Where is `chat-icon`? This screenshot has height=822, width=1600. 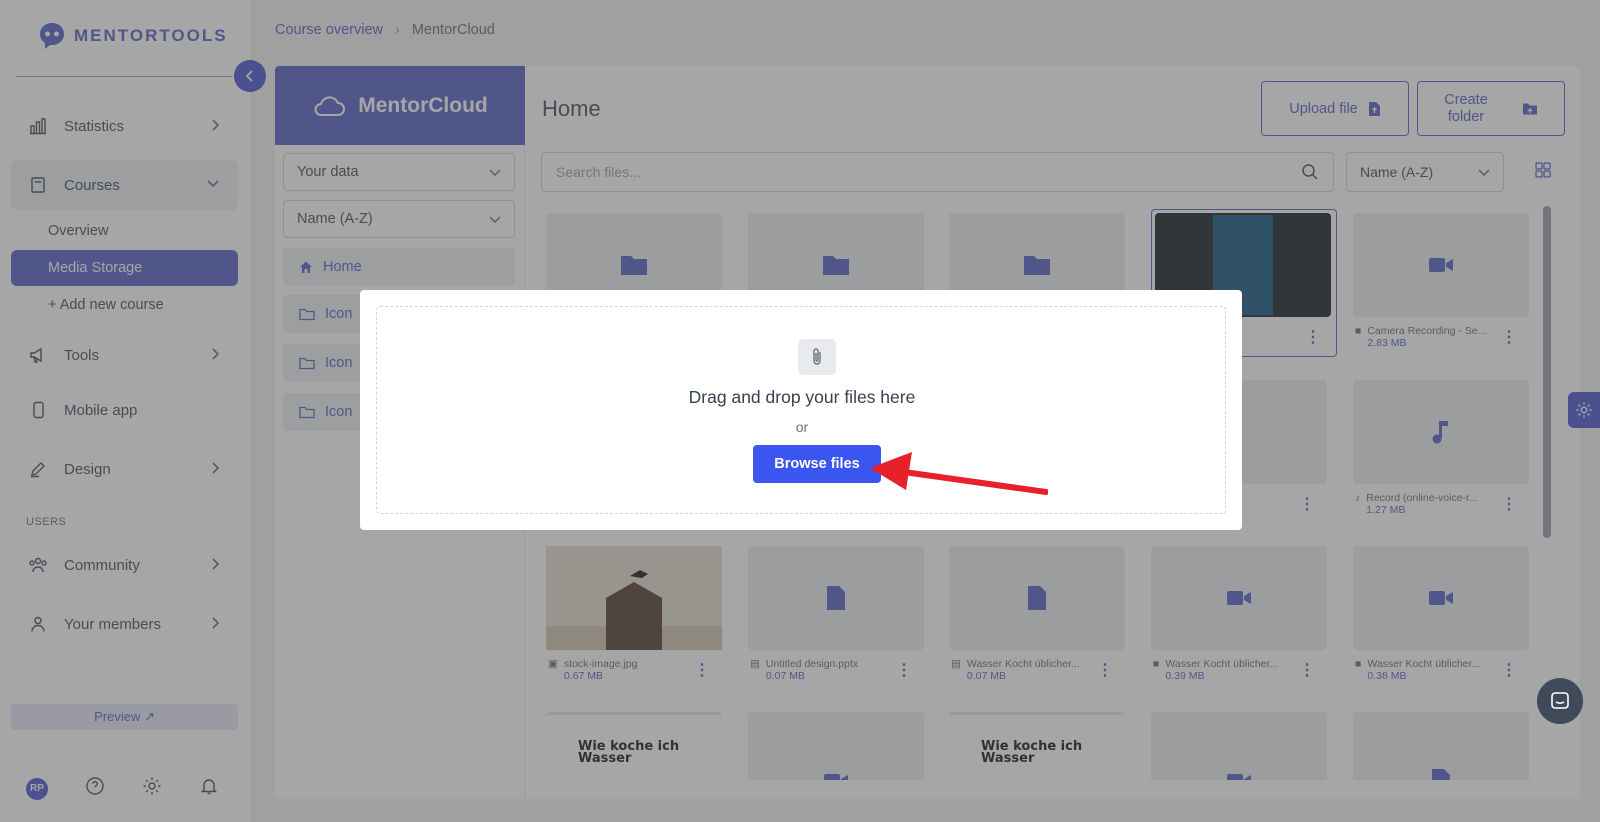 chat-icon is located at coordinates (1560, 700).